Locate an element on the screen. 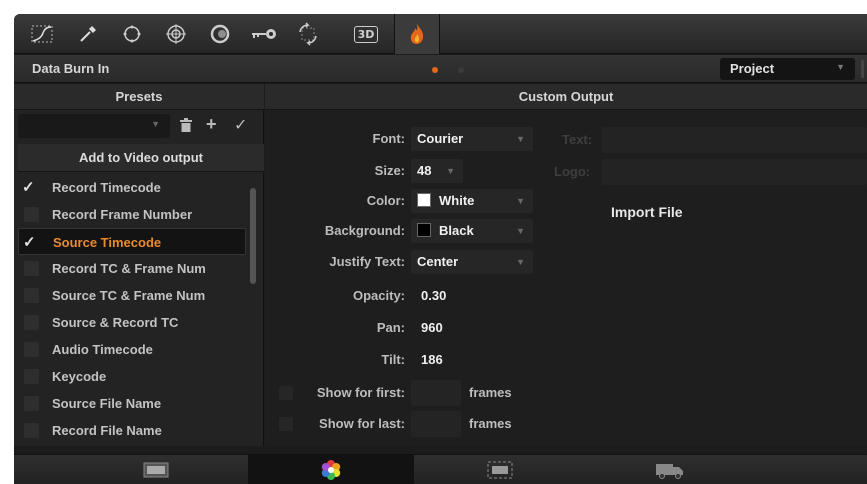 The image size is (867, 484). list-item-label: Source Timecode is located at coordinates (107, 242).